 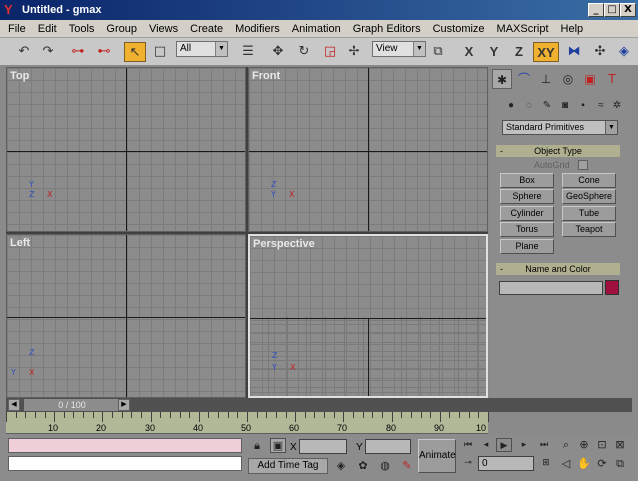 I want to click on move-icon: ✥, so click(x=278, y=52).